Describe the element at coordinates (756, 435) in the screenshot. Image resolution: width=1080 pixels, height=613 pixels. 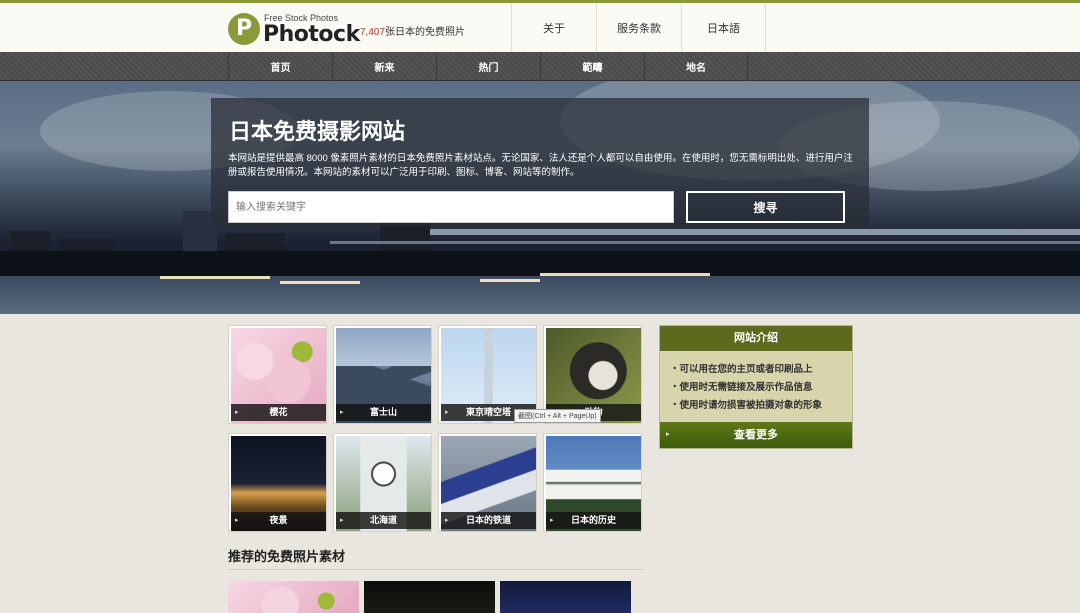
I see `view-more-button: 查看更多` at that location.